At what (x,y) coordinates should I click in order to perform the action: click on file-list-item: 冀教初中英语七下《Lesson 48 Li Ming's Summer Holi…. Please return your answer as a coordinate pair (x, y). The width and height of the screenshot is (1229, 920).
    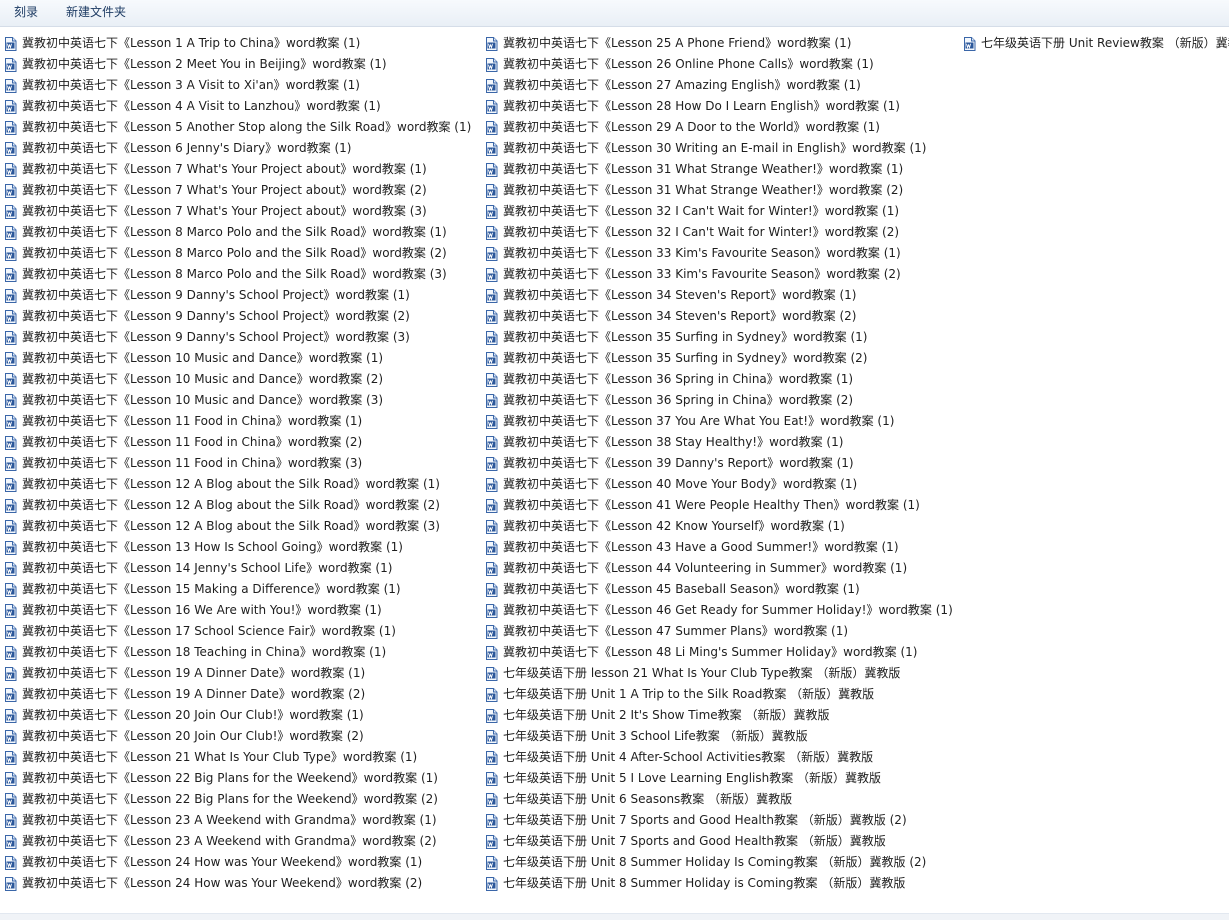
    Looking at the image, I should click on (719, 652).